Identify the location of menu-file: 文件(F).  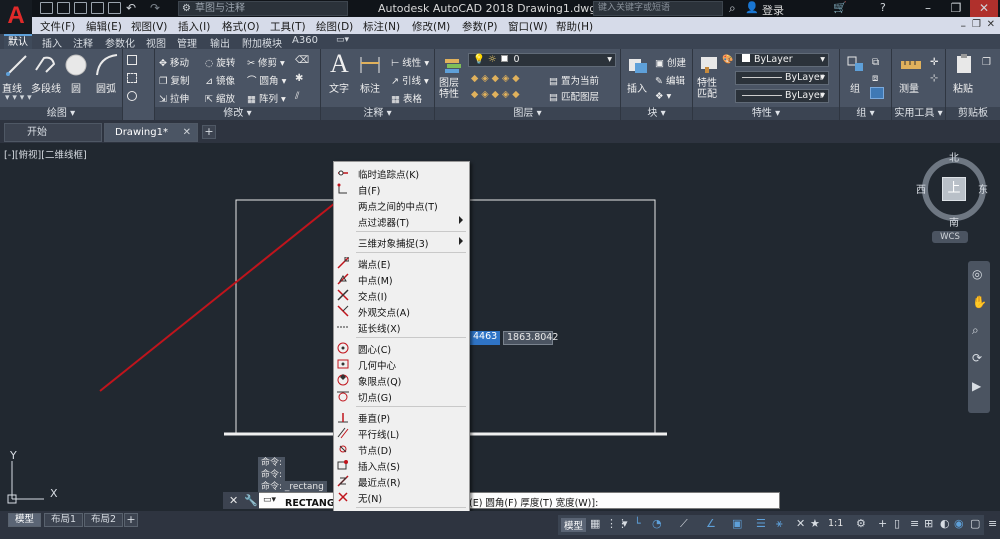
(57, 26).